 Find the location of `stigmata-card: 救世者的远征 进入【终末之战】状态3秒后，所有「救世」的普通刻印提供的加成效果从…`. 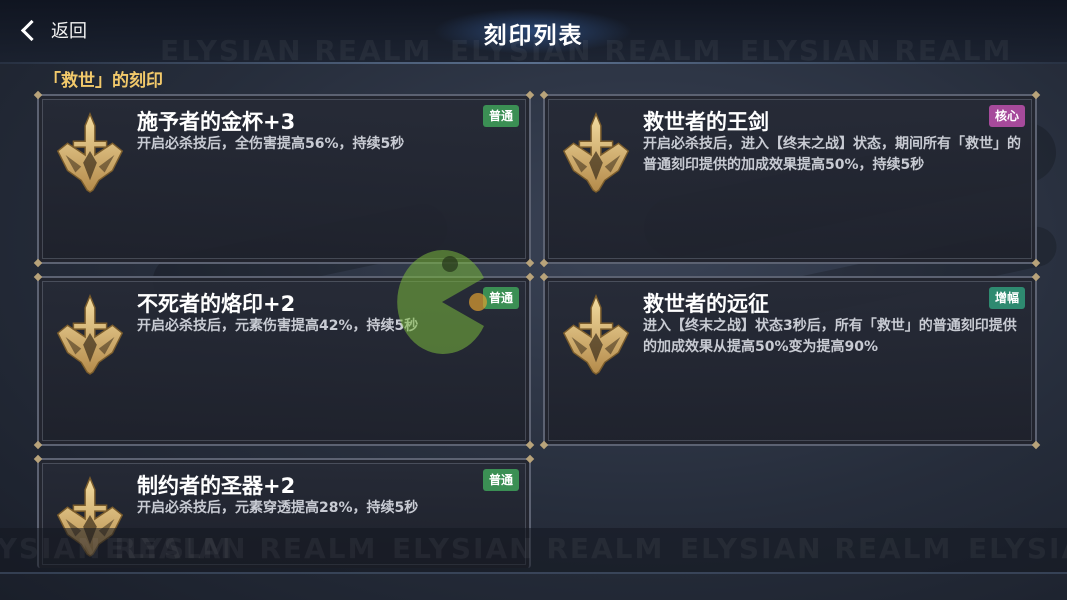

stigmata-card: 救世者的远征 进入【终末之战】状态3秒后，所有「救世」的普通刻印提供的加成效果从… is located at coordinates (790, 361).